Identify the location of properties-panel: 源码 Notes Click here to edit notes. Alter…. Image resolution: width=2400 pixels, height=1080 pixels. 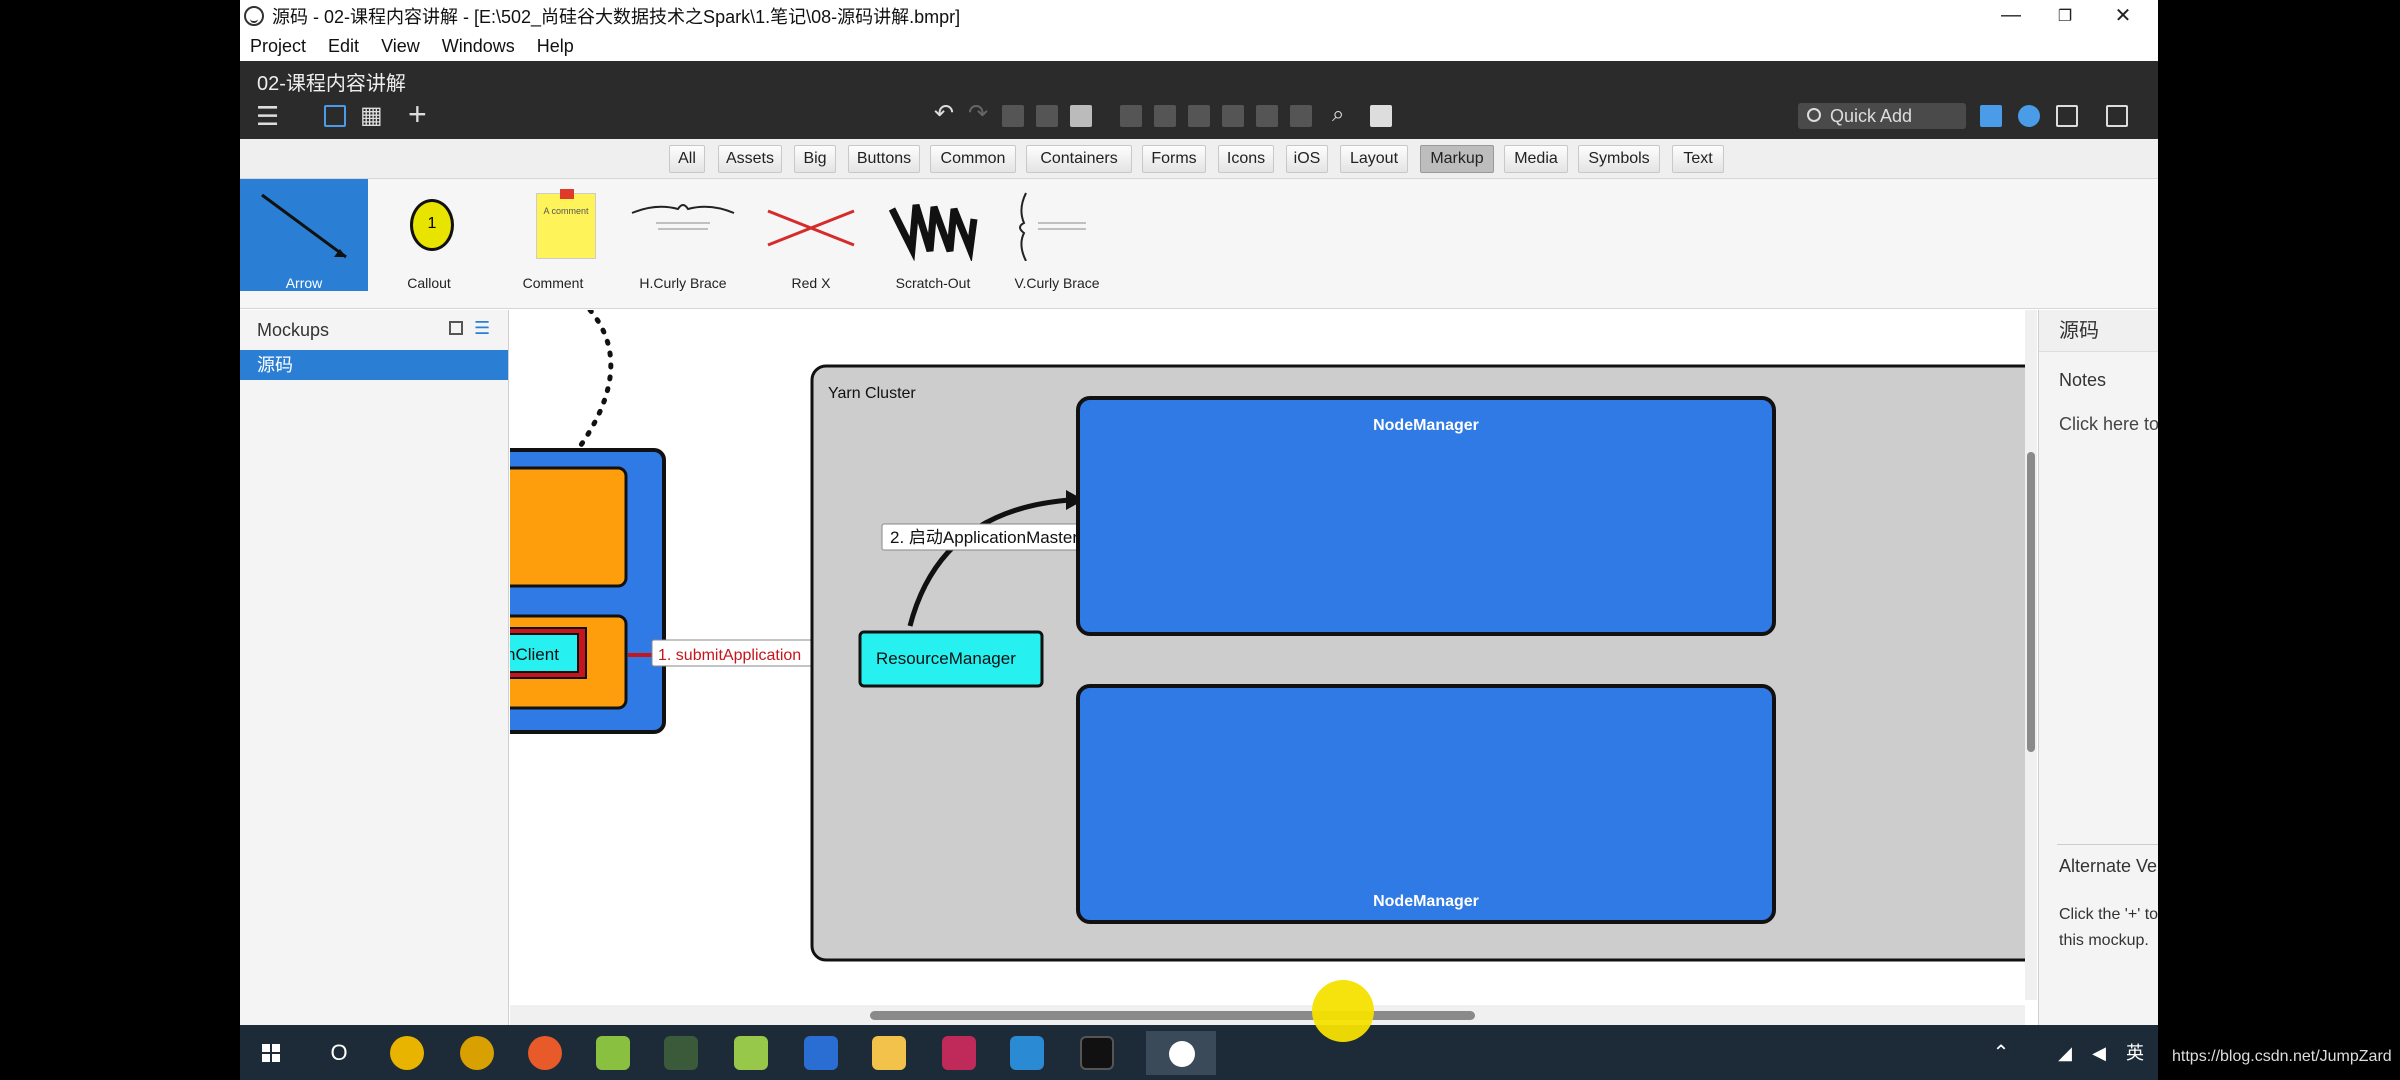
(2098, 667).